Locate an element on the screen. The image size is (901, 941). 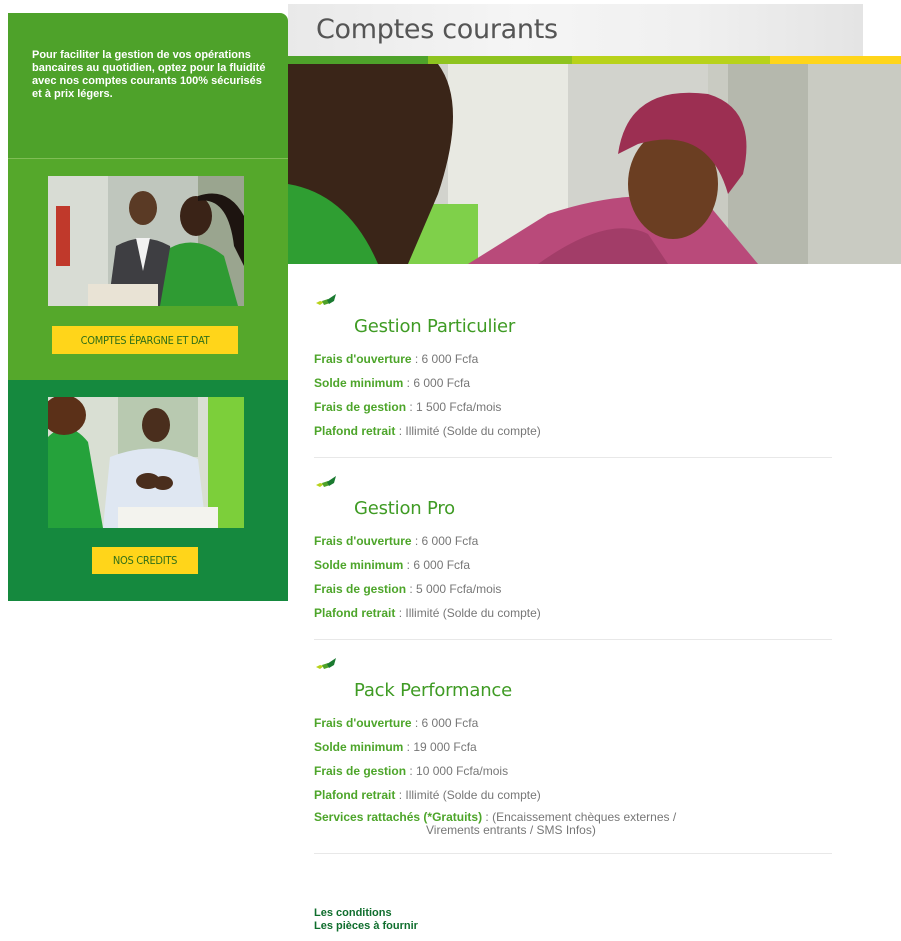
fee-row: Frais de gestion : 5 000 Fcfa/mois is located at coordinates (573, 589).